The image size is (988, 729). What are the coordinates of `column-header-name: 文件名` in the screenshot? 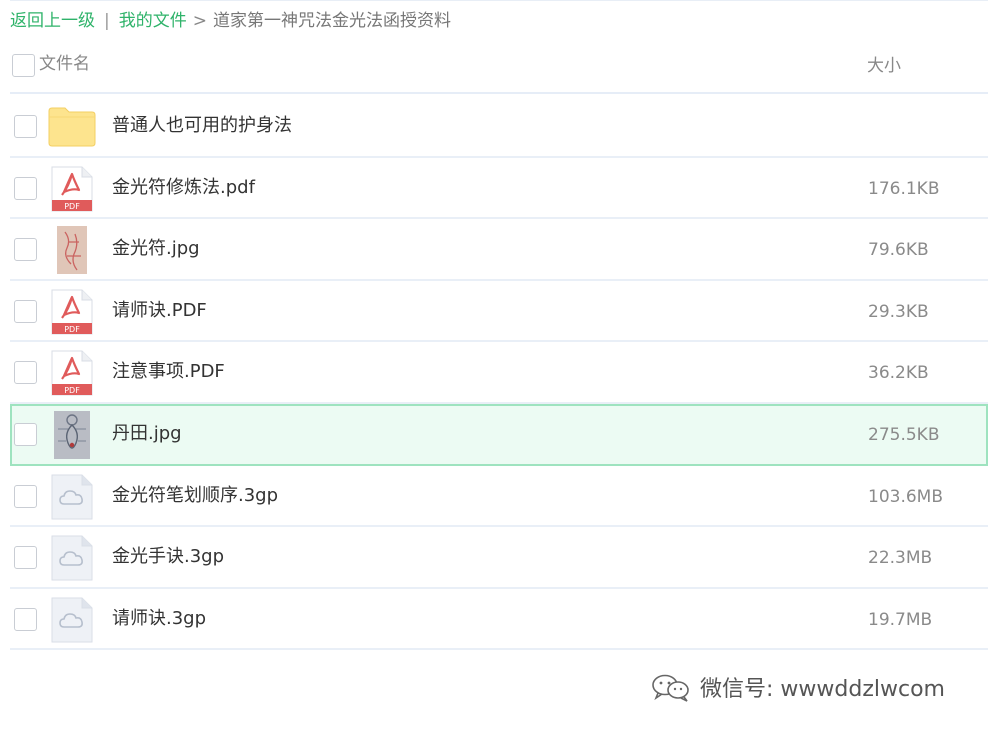 It's located at (64, 64).